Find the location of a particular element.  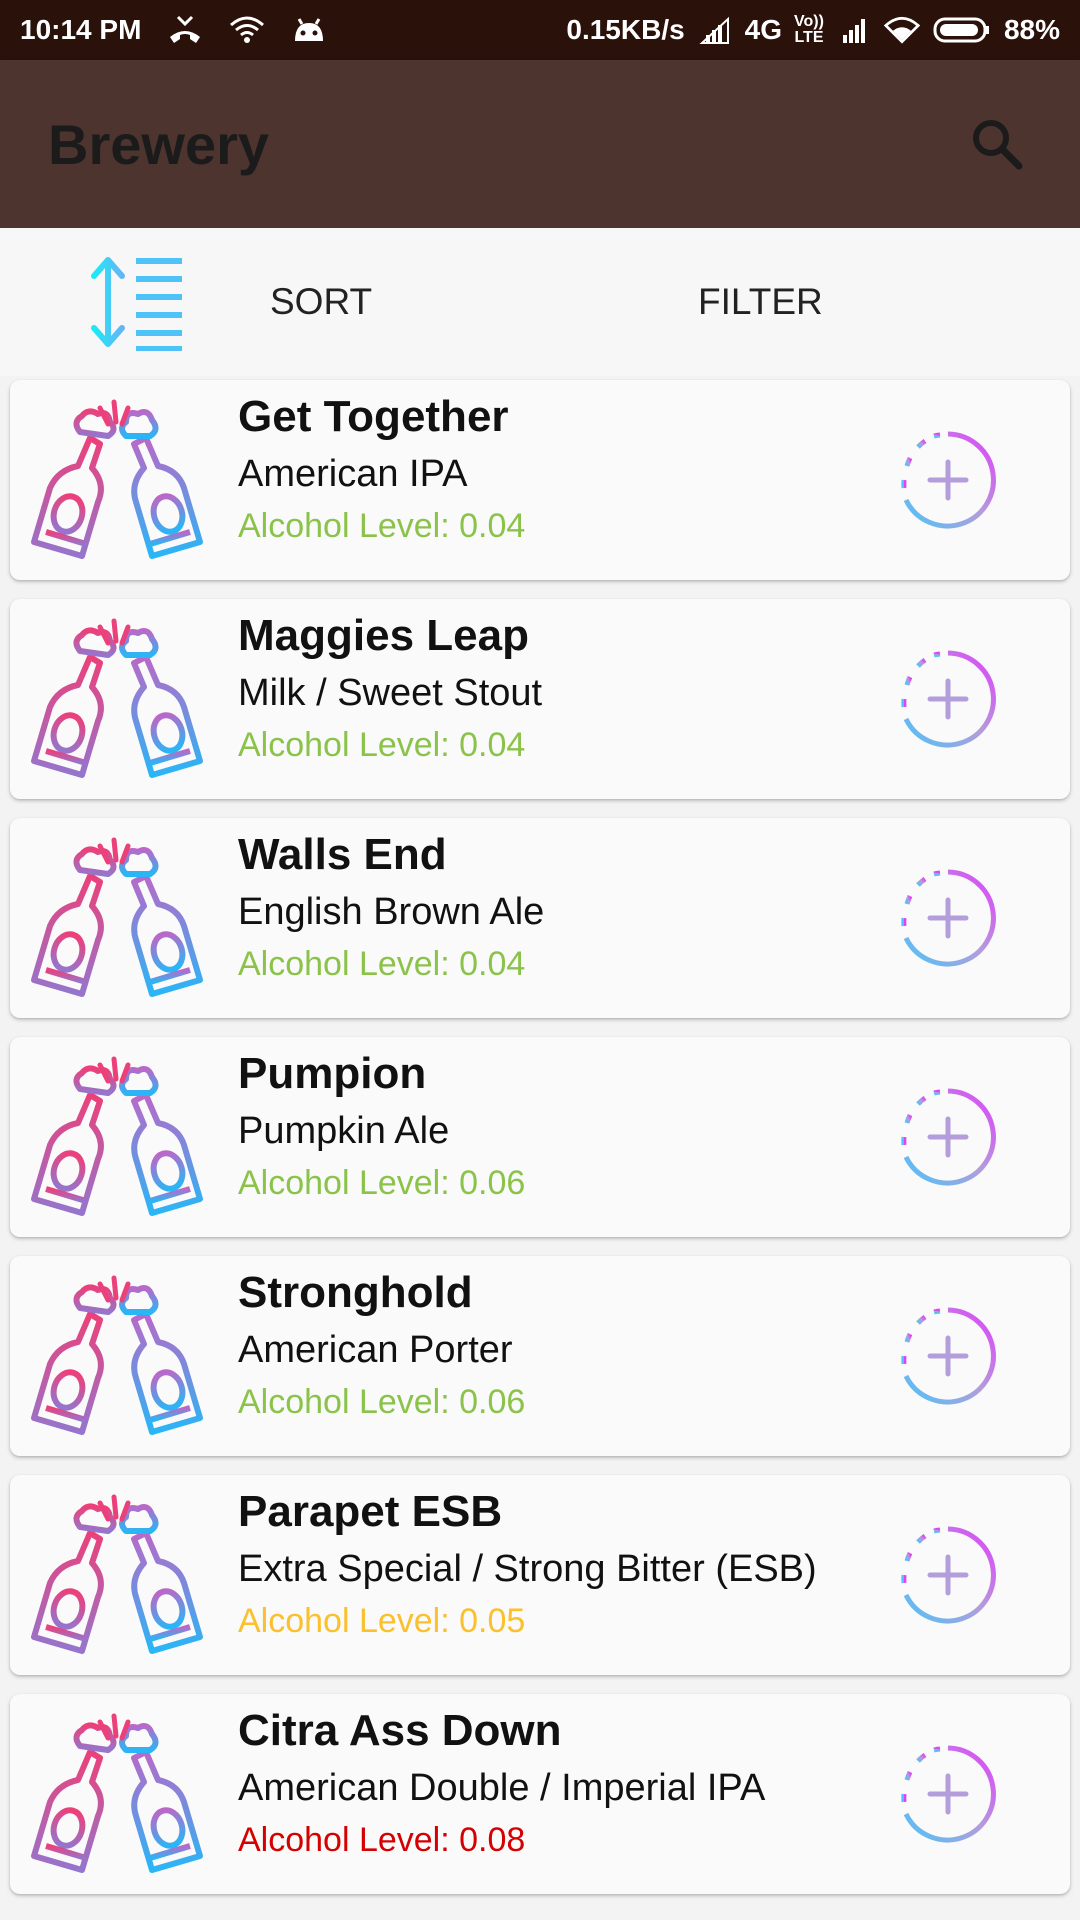

beer-style: American IPA is located at coordinates (353, 474).